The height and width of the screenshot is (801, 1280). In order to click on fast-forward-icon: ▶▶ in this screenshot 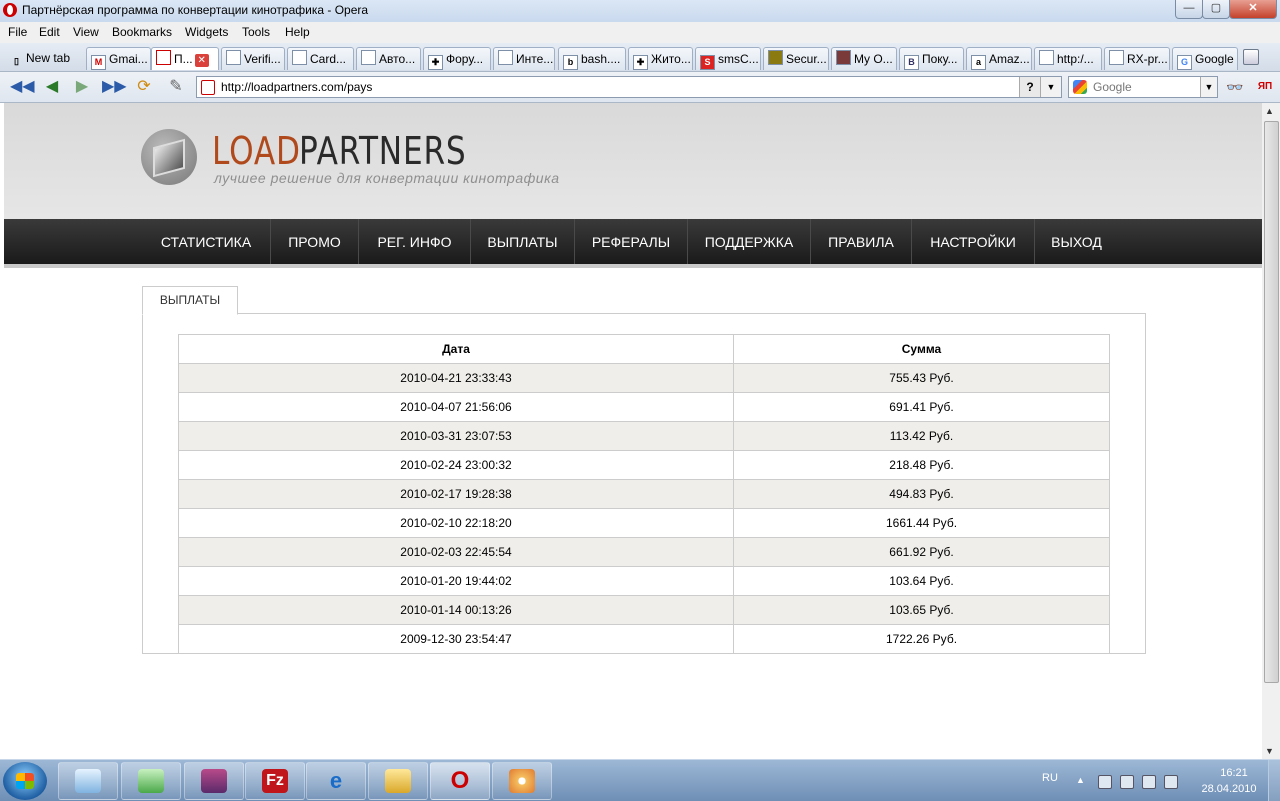, I will do `click(114, 87)`.